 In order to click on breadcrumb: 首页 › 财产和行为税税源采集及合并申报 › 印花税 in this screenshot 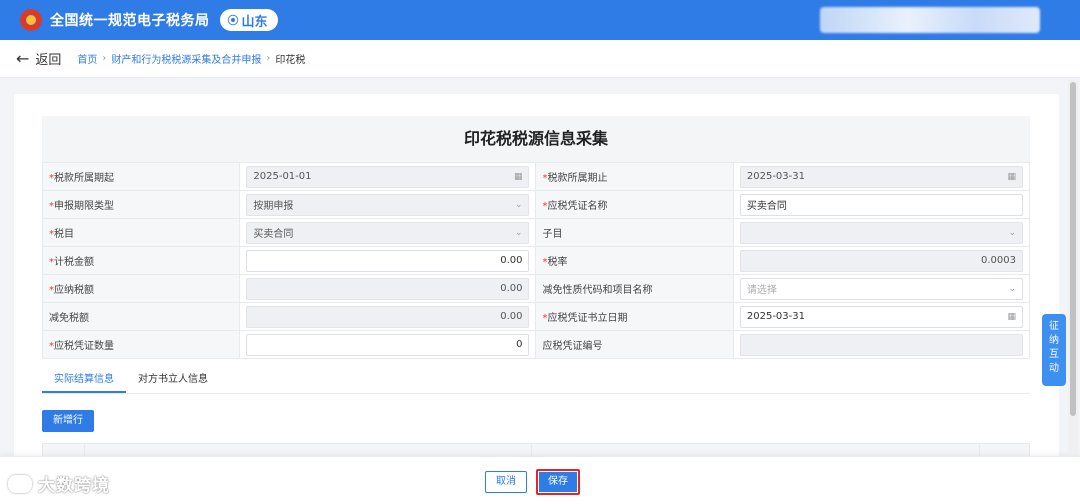, I will do `click(191, 58)`.